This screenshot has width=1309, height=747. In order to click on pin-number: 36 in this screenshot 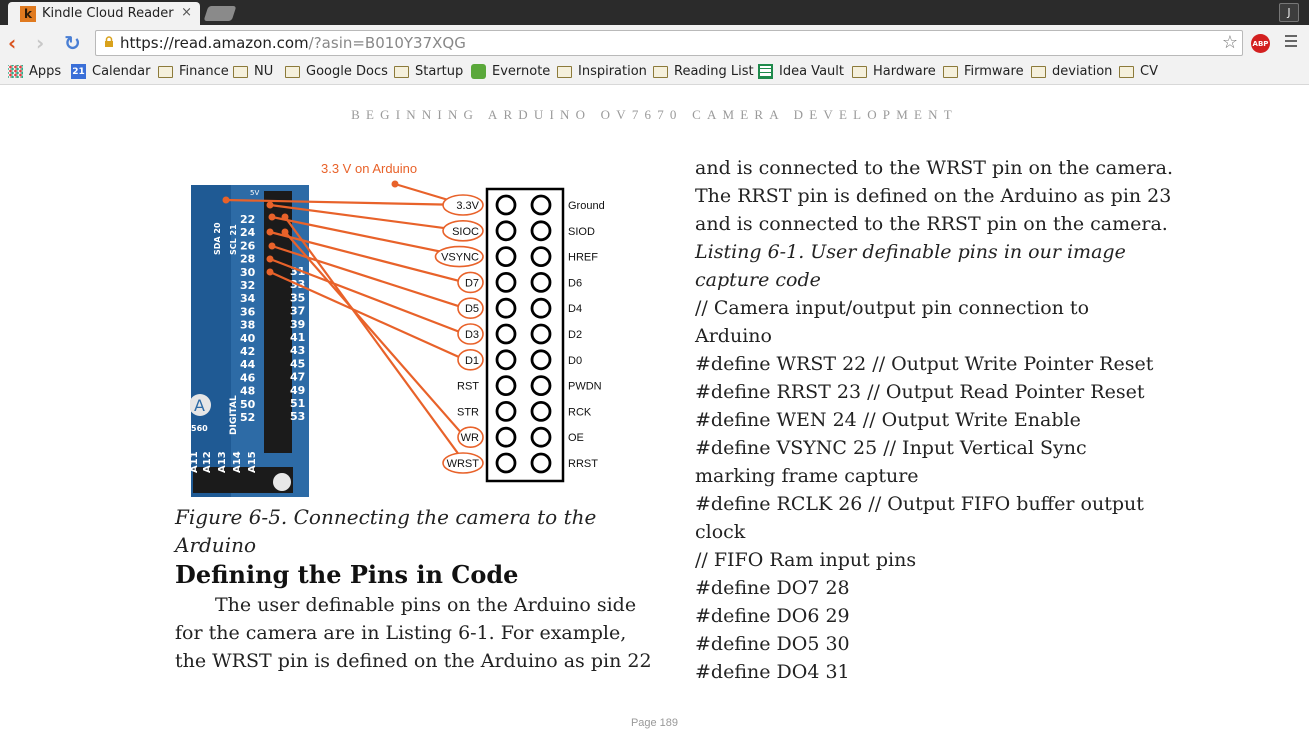, I will do `click(248, 311)`.